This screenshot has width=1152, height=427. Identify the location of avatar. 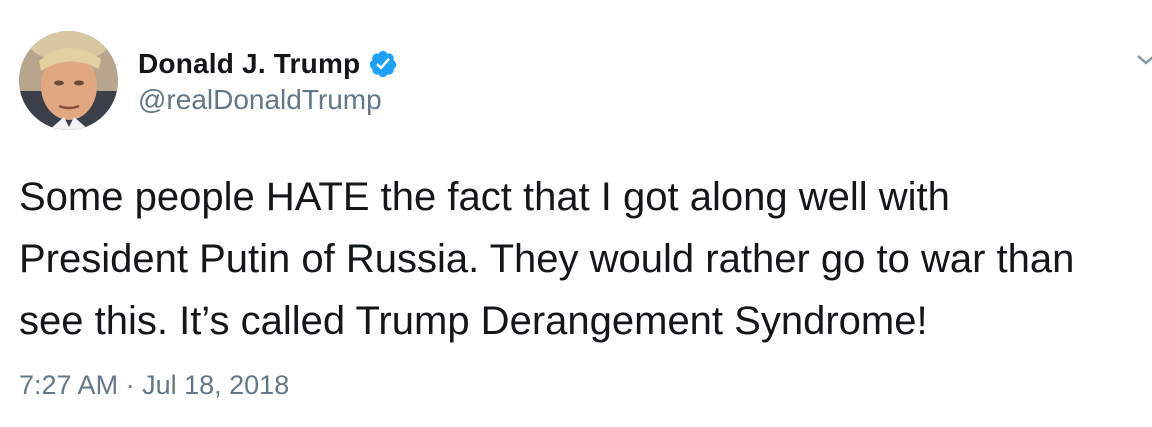
(68, 80).